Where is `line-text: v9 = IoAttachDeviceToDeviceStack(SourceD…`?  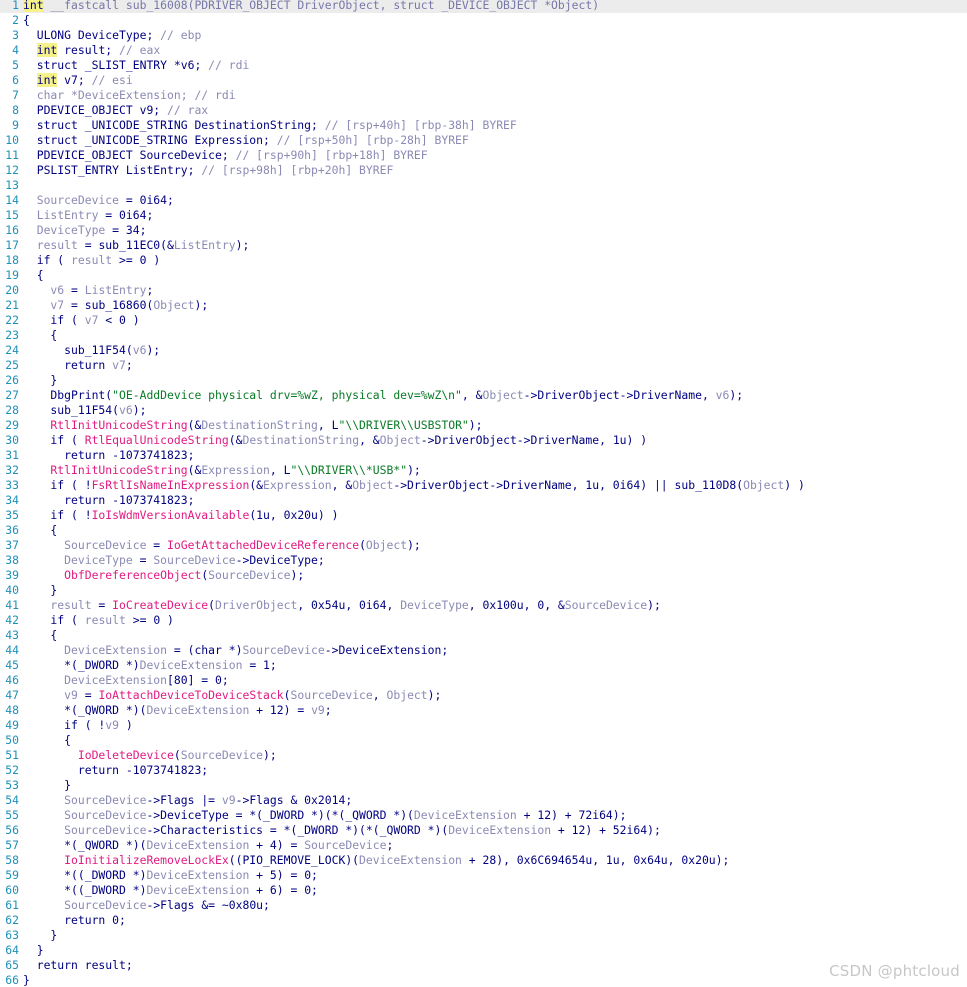
line-text: v9 = IoAttachDeviceToDeviceStack(SourceD… is located at coordinates (495, 695).